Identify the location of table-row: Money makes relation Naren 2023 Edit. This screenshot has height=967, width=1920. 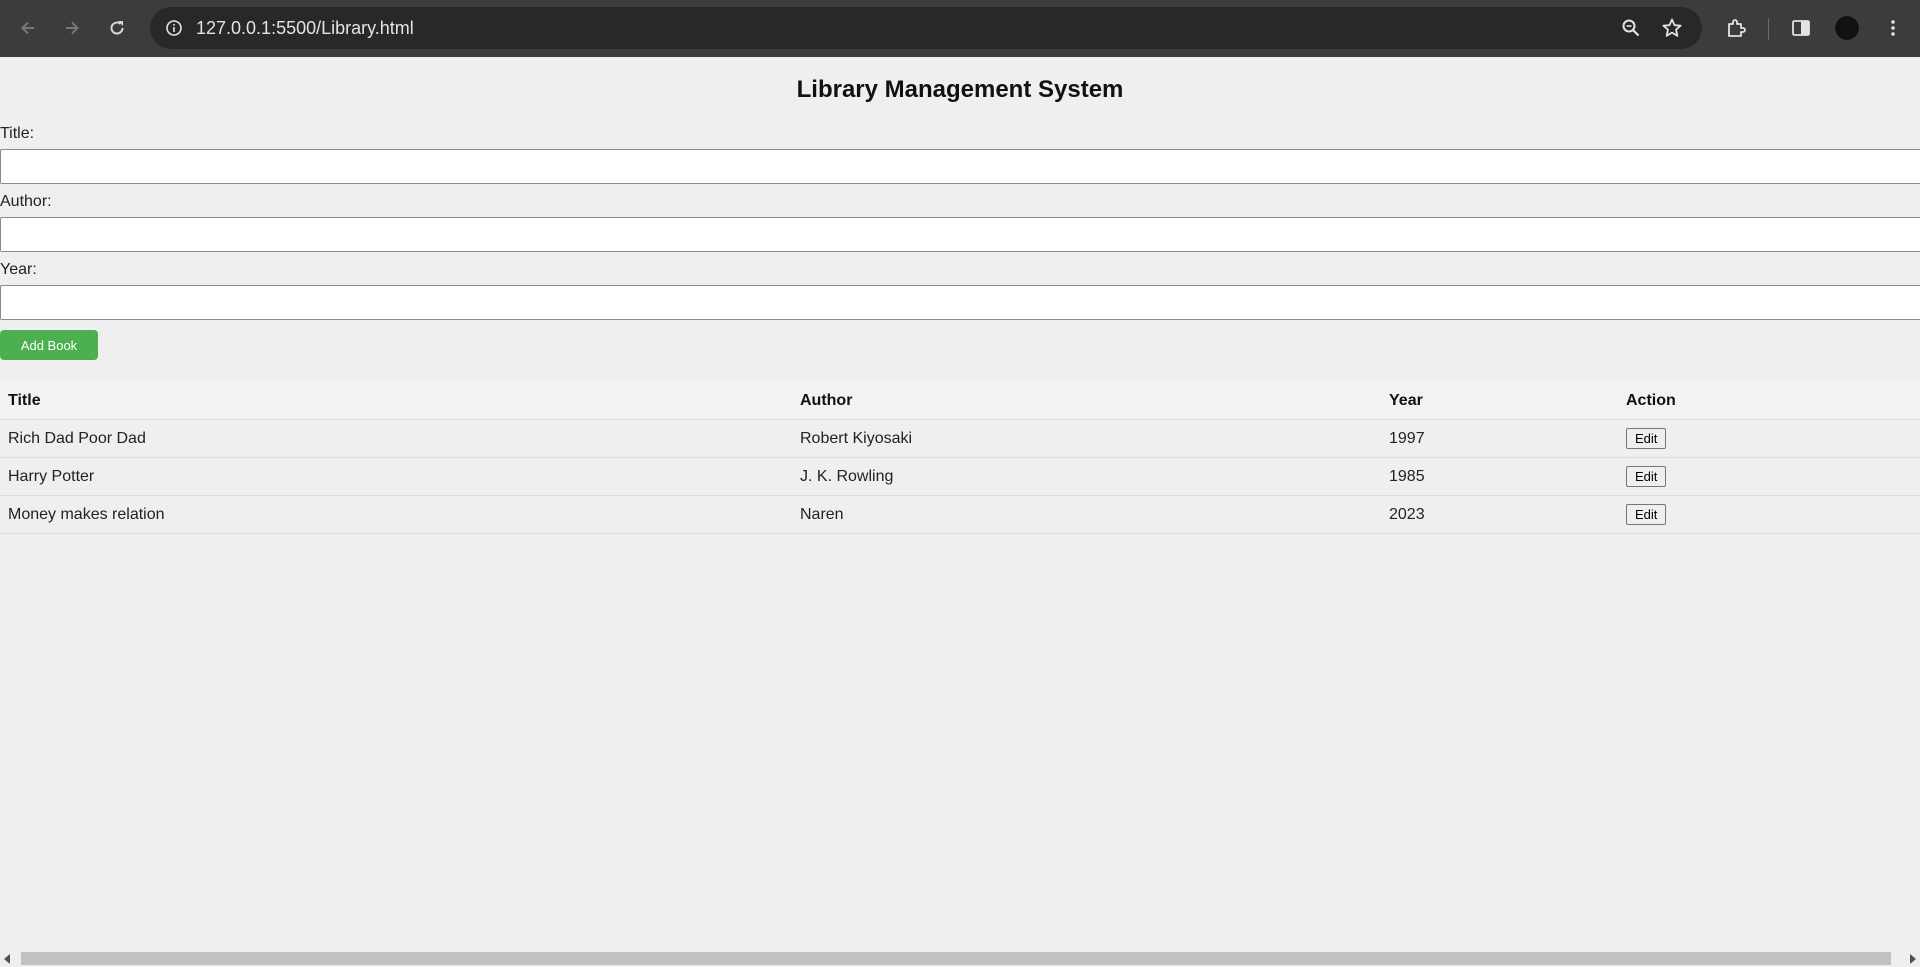
(960, 514).